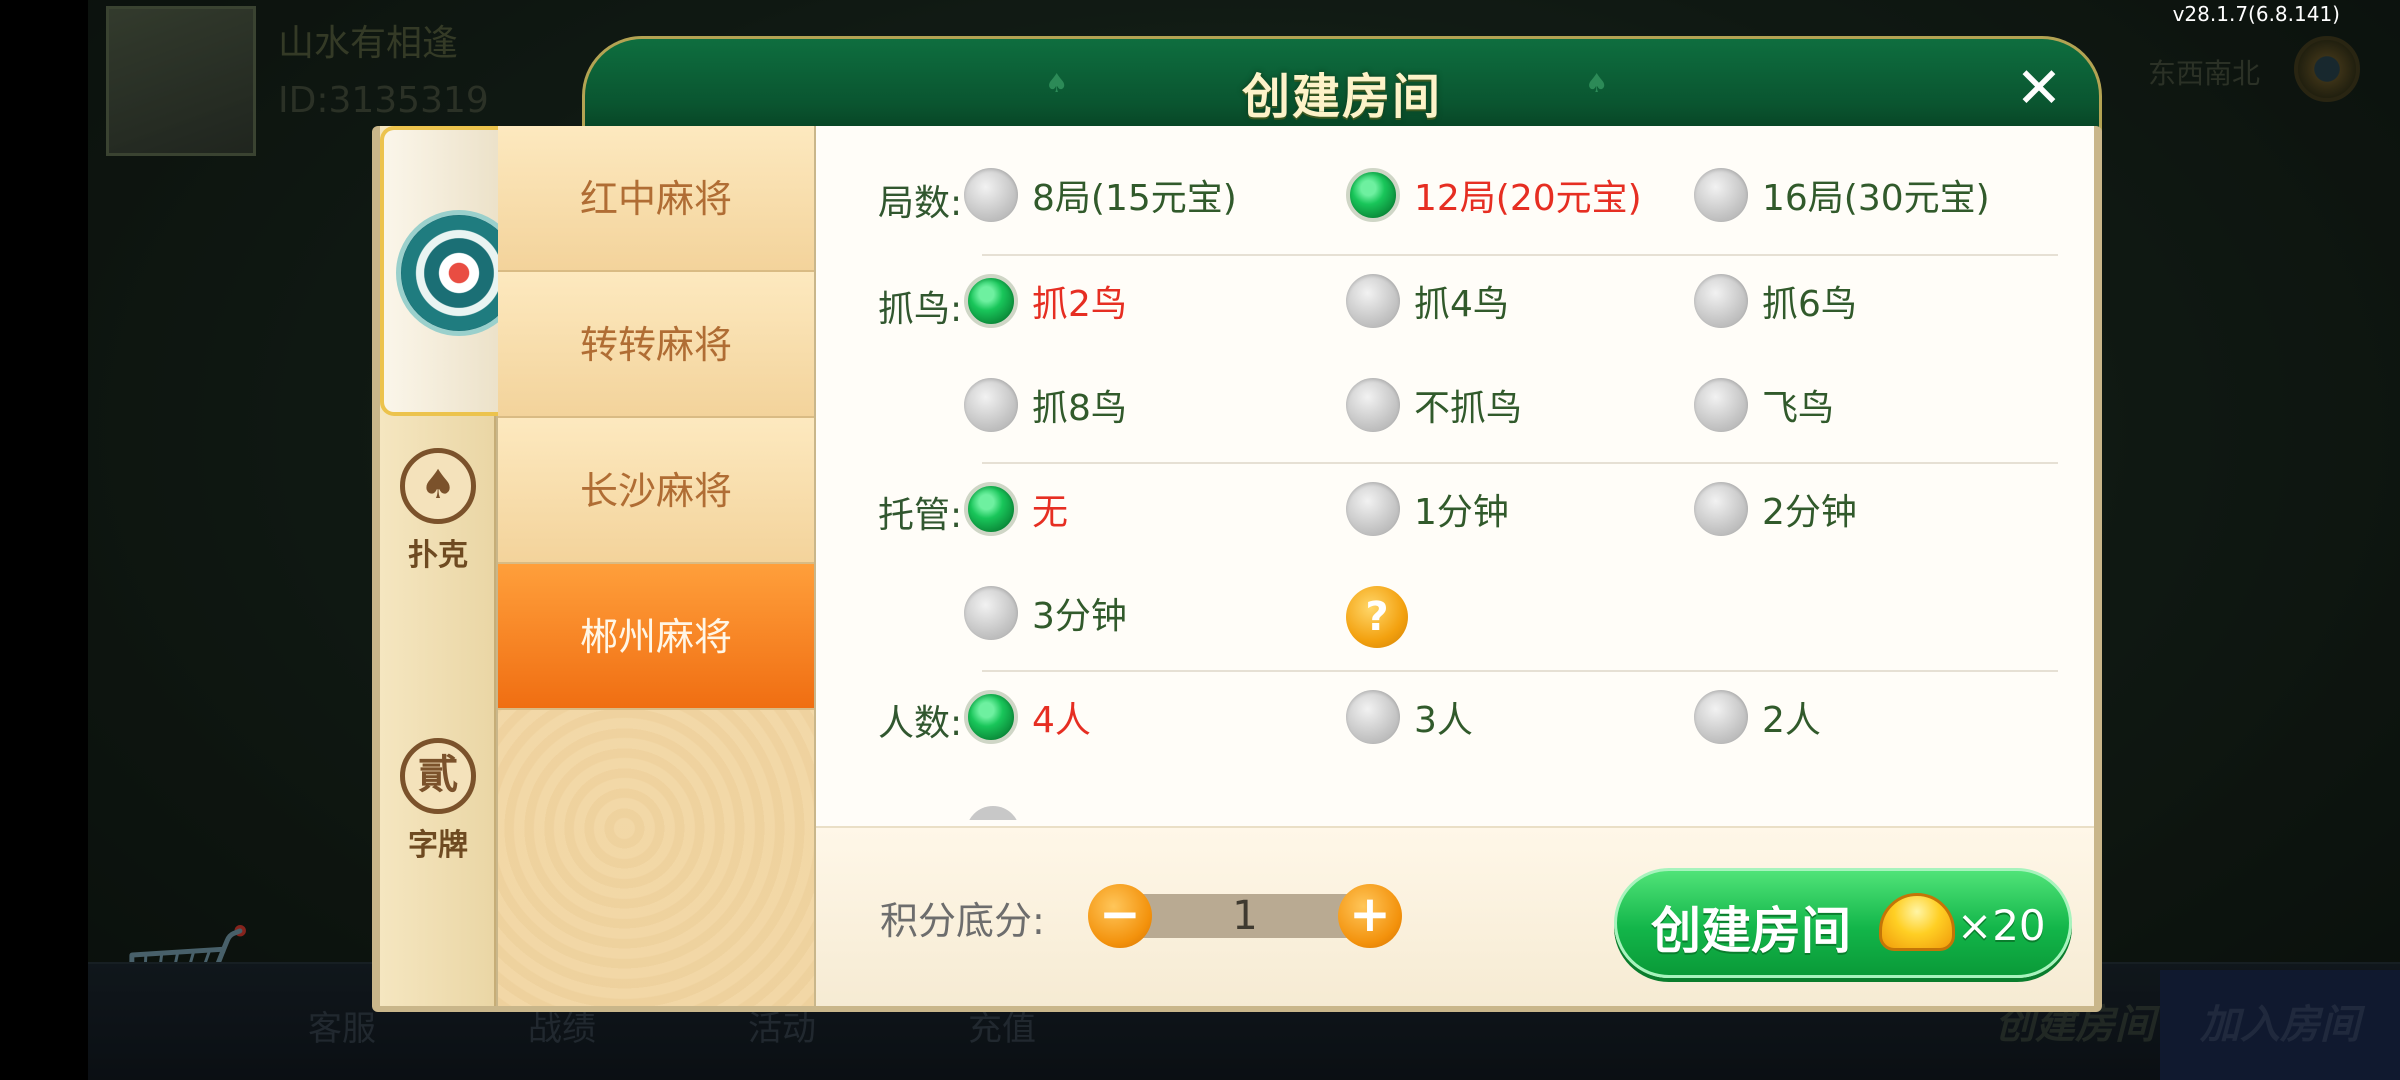 The image size is (2400, 1080). I want to click on birds-option-4-label: 抓4鸟, so click(1461, 304).